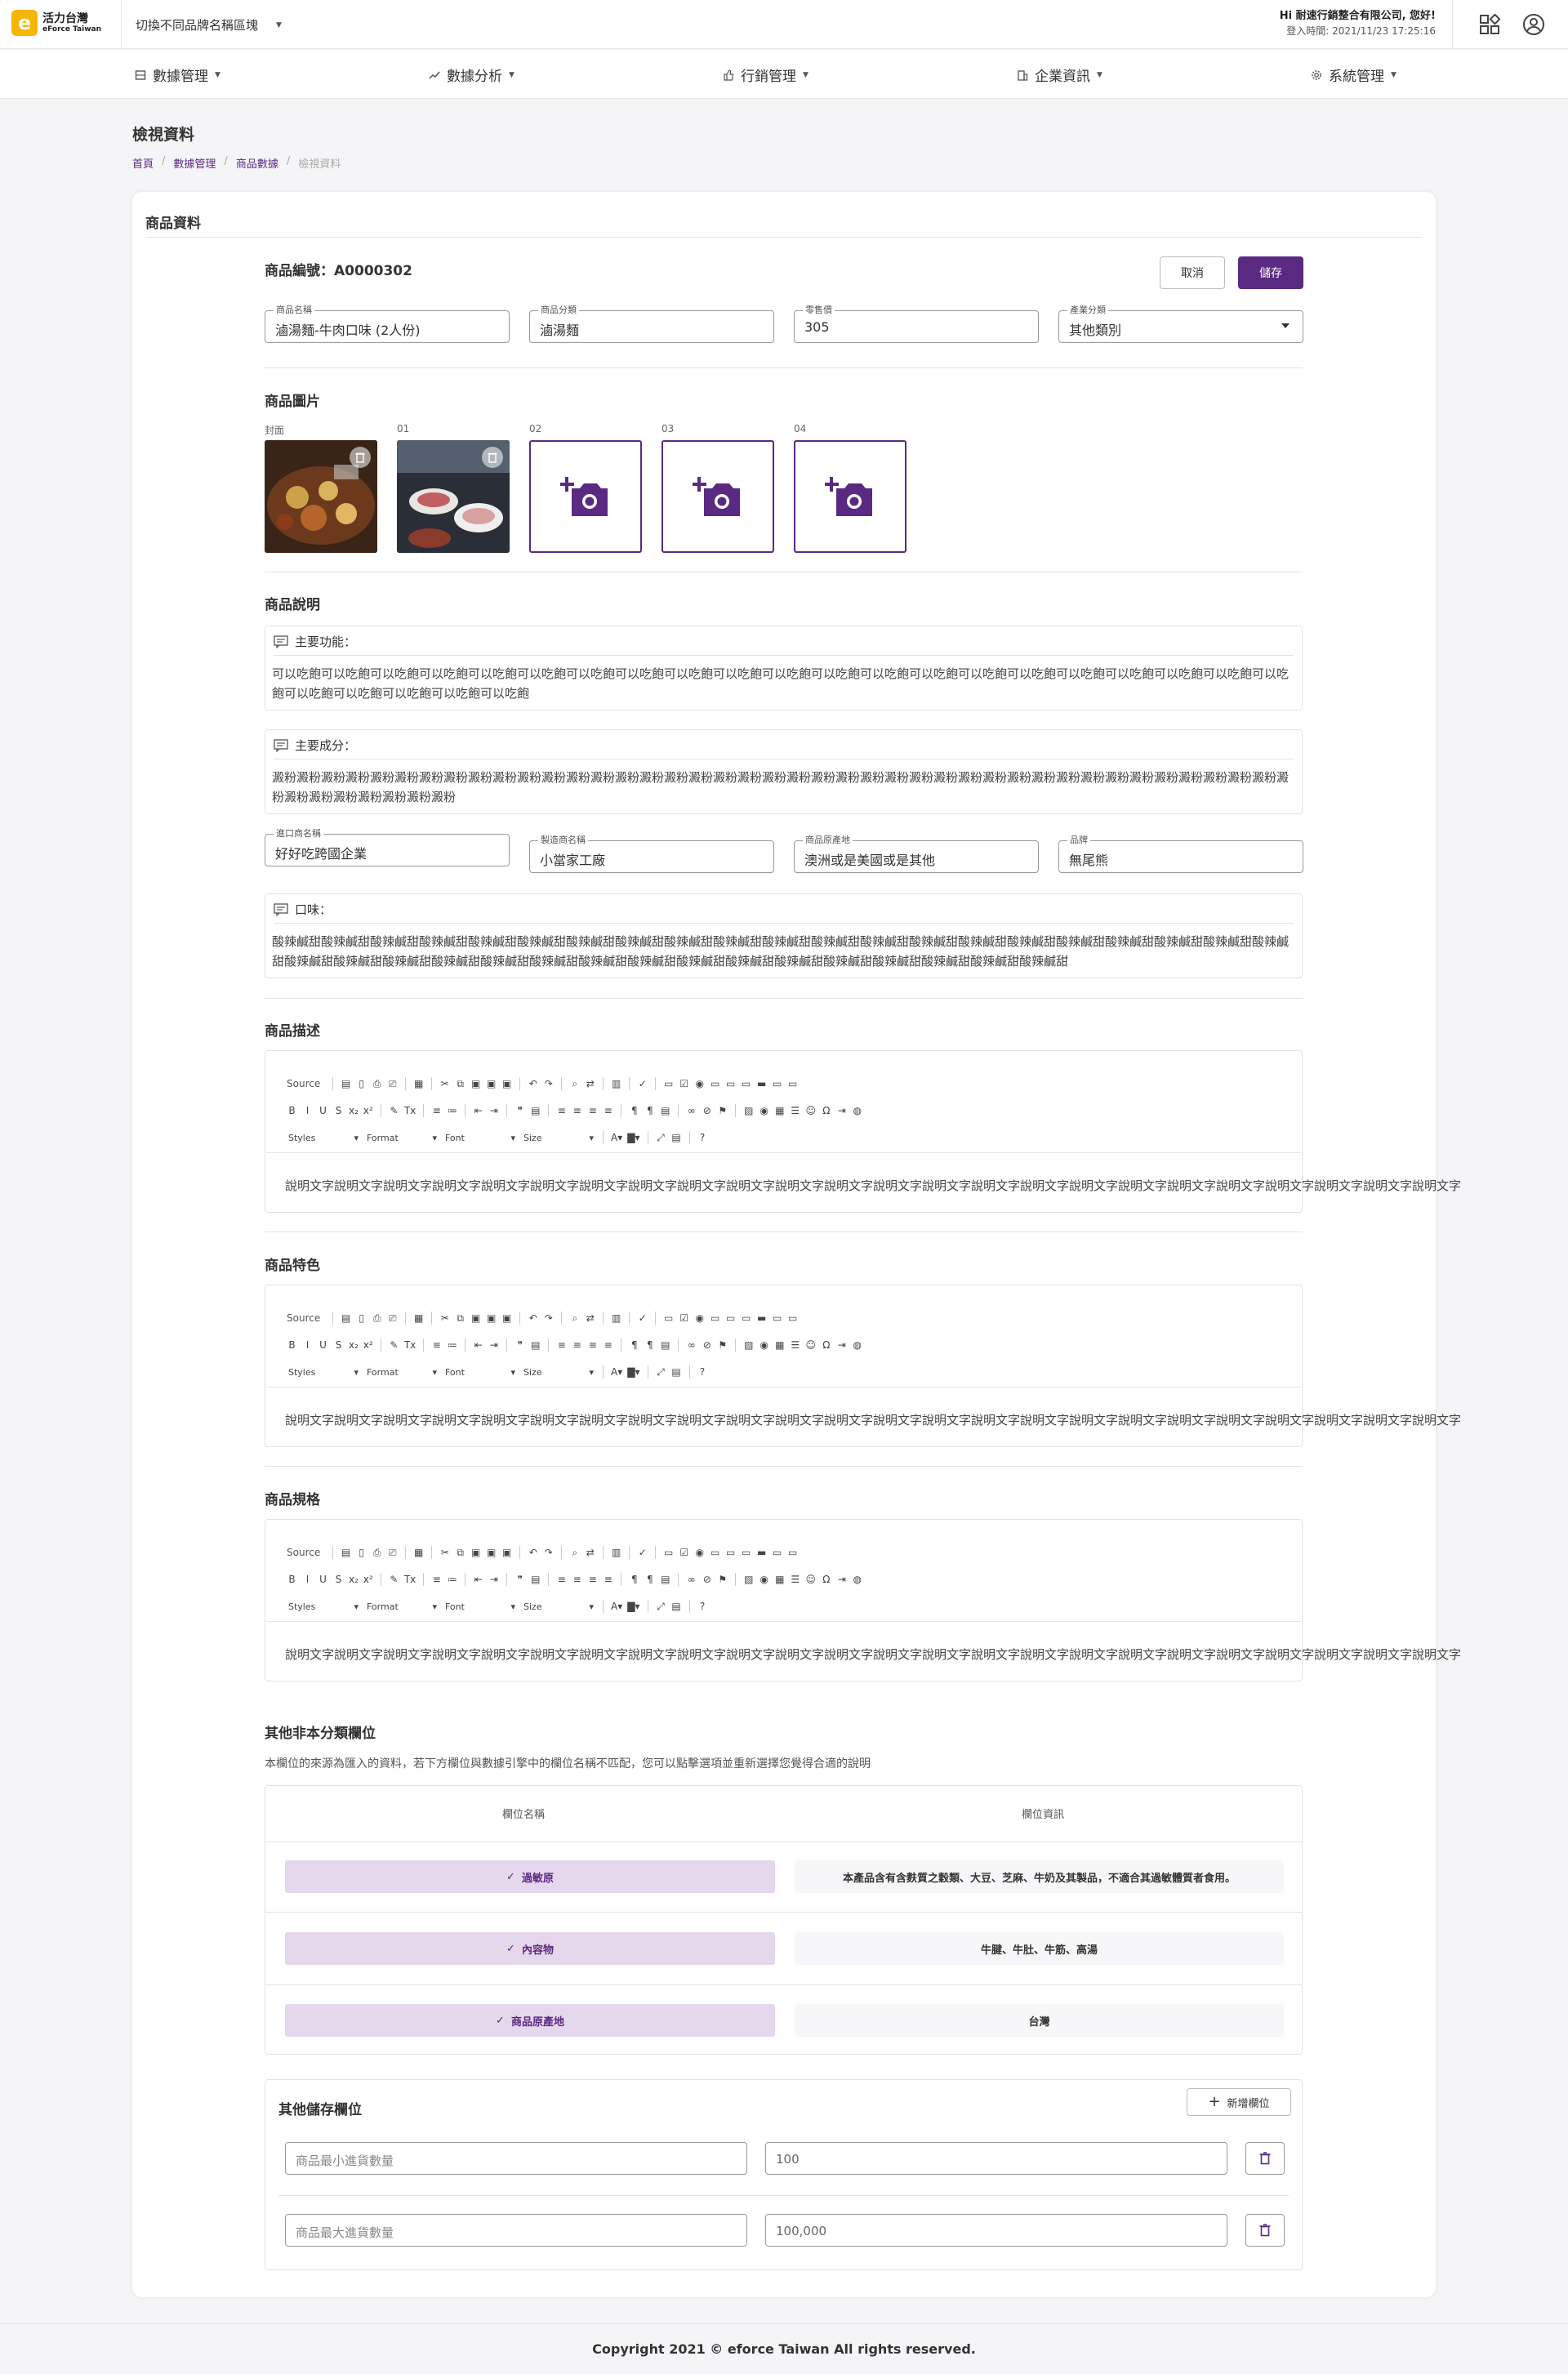 Image resolution: width=1568 pixels, height=2374 pixels. Describe the element at coordinates (494, 1110) in the screenshot. I see `indent-icon: ⇥` at that location.